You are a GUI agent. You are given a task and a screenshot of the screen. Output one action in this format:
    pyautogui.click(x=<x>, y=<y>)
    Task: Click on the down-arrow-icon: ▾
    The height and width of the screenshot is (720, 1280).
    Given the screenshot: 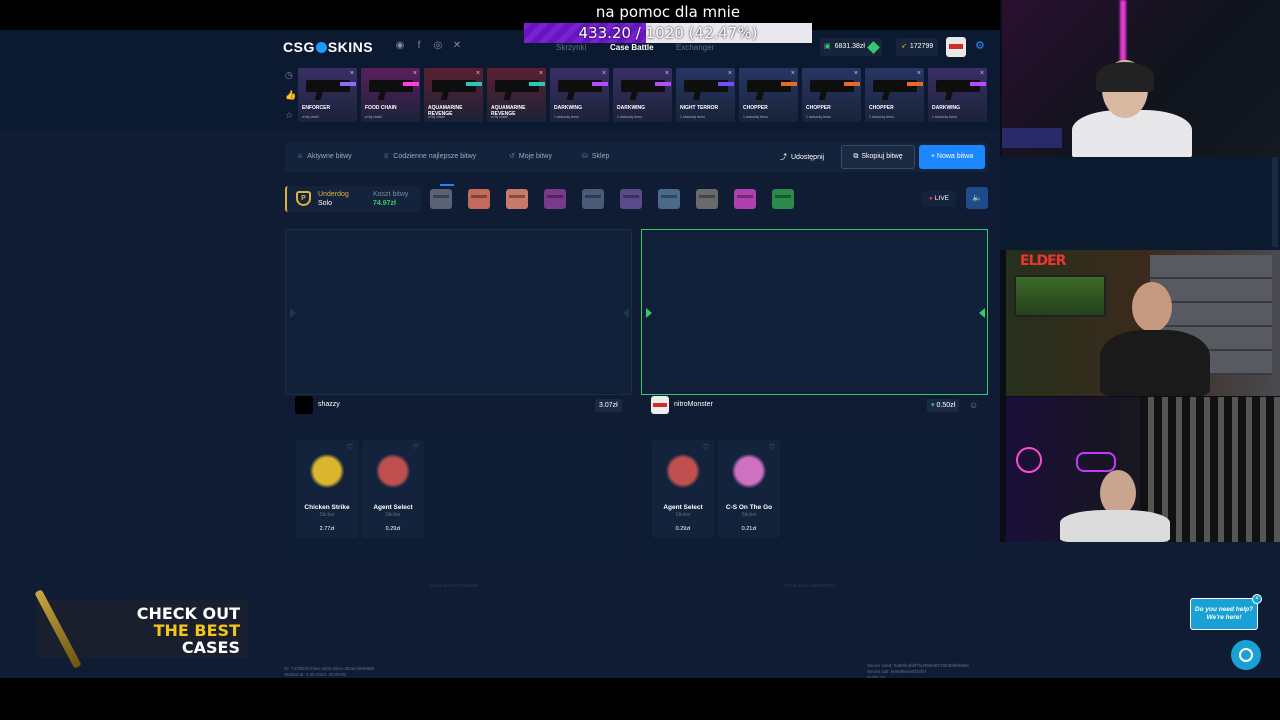 What is the action you would take?
    pyautogui.click(x=933, y=405)
    